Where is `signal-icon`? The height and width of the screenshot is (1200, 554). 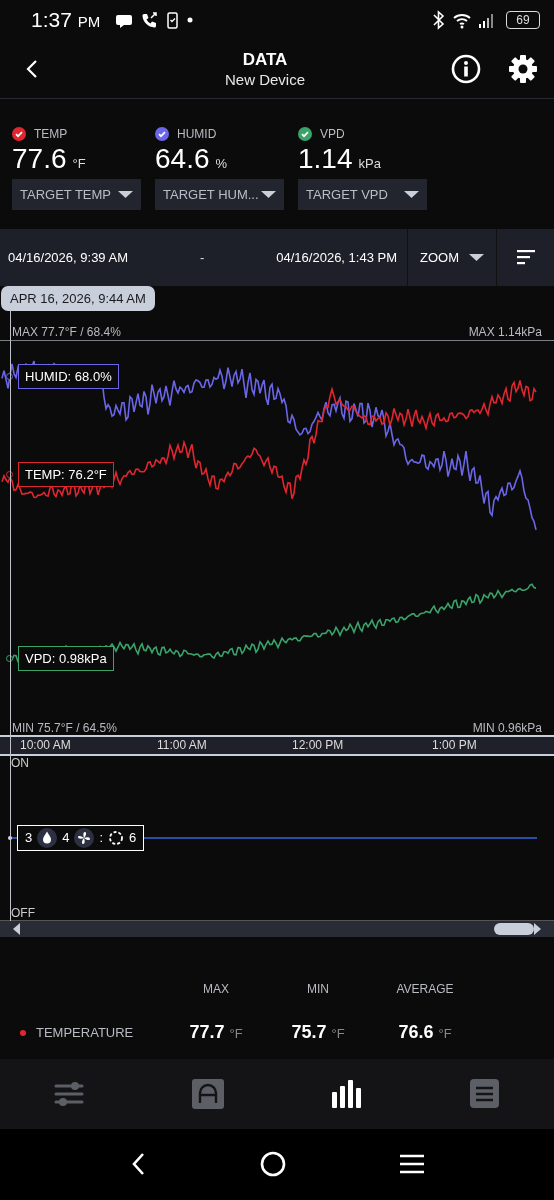
signal-icon is located at coordinates (486, 20).